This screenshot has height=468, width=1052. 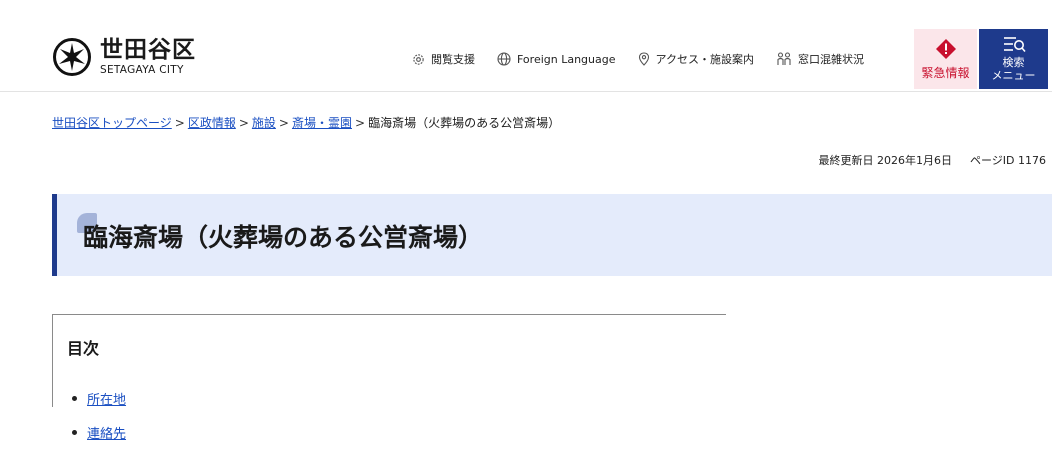 I want to click on nav-accessibility-label: 閲覧支援, so click(x=453, y=59).